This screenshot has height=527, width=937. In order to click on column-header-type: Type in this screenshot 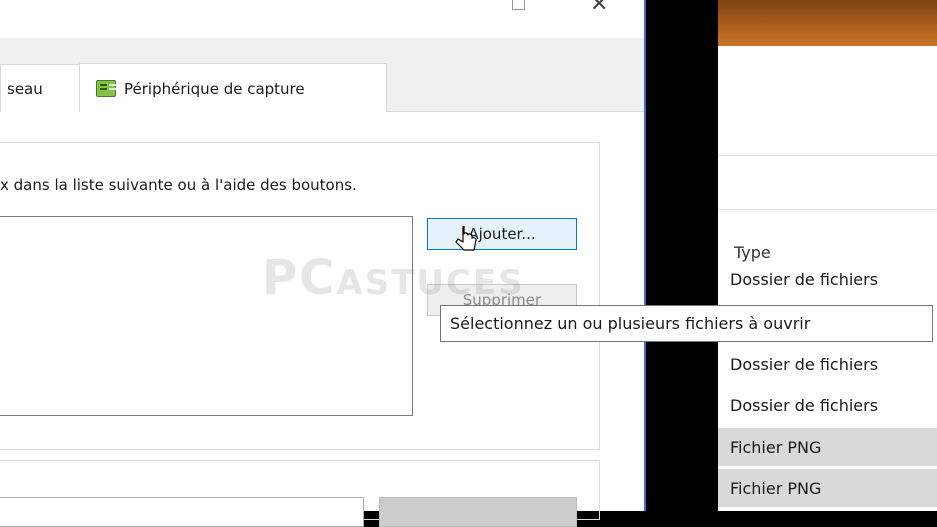, I will do `click(752, 252)`.